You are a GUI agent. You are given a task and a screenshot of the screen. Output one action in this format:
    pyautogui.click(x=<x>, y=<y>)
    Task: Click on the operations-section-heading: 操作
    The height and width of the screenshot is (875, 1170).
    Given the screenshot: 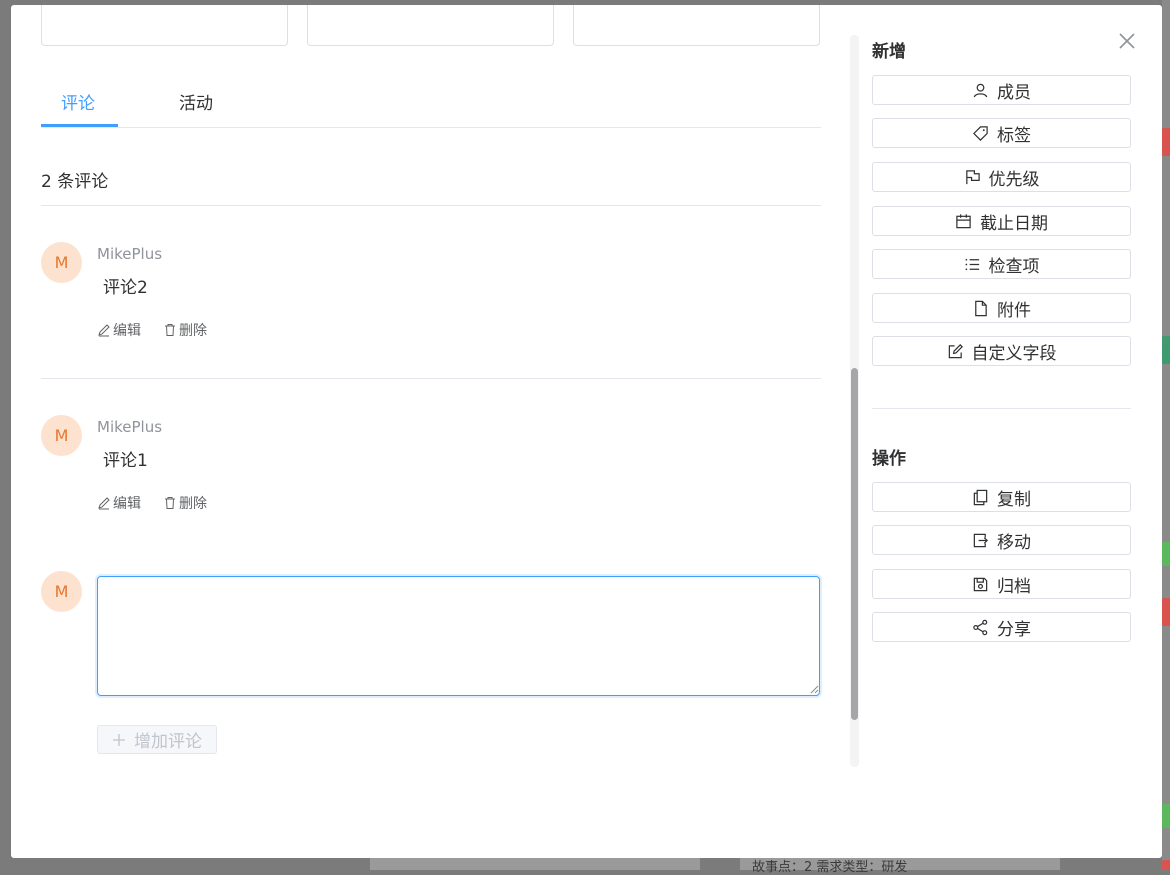 What is the action you would take?
    pyautogui.click(x=889, y=459)
    